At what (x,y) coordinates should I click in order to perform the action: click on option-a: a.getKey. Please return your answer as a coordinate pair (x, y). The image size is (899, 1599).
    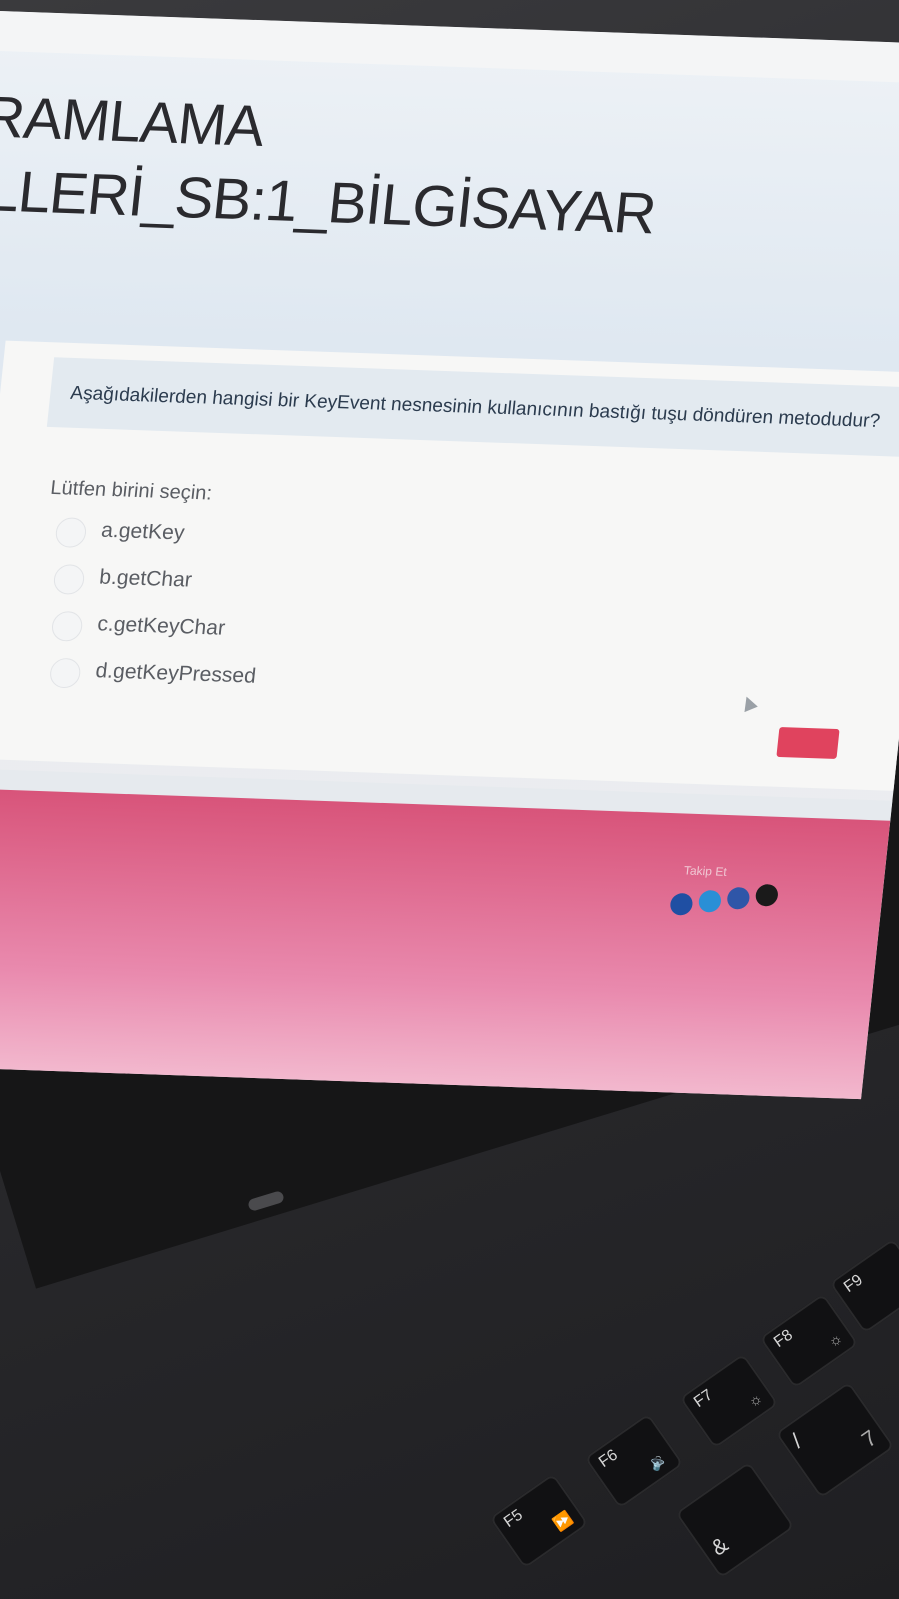
    Looking at the image, I should click on (142, 535).